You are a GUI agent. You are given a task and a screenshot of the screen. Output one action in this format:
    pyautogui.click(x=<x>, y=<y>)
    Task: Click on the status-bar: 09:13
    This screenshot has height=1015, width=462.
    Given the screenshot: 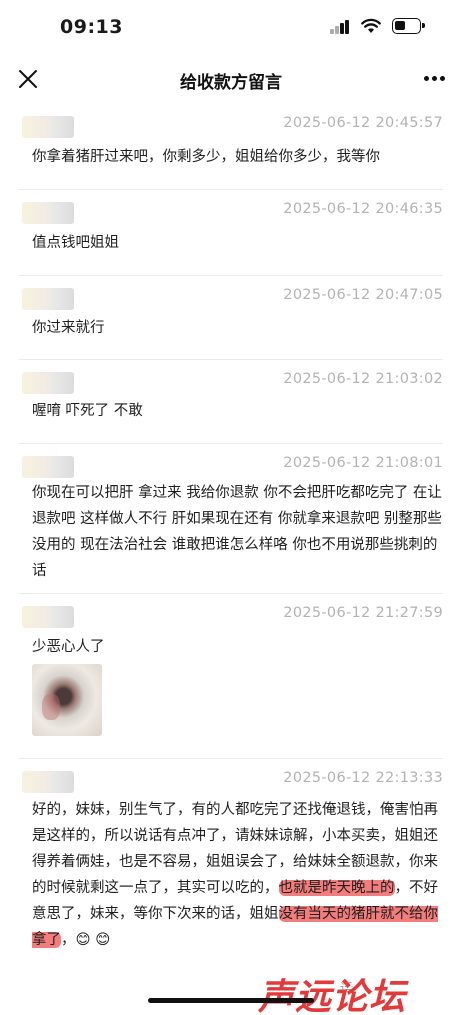 What is the action you would take?
    pyautogui.click(x=231, y=28)
    